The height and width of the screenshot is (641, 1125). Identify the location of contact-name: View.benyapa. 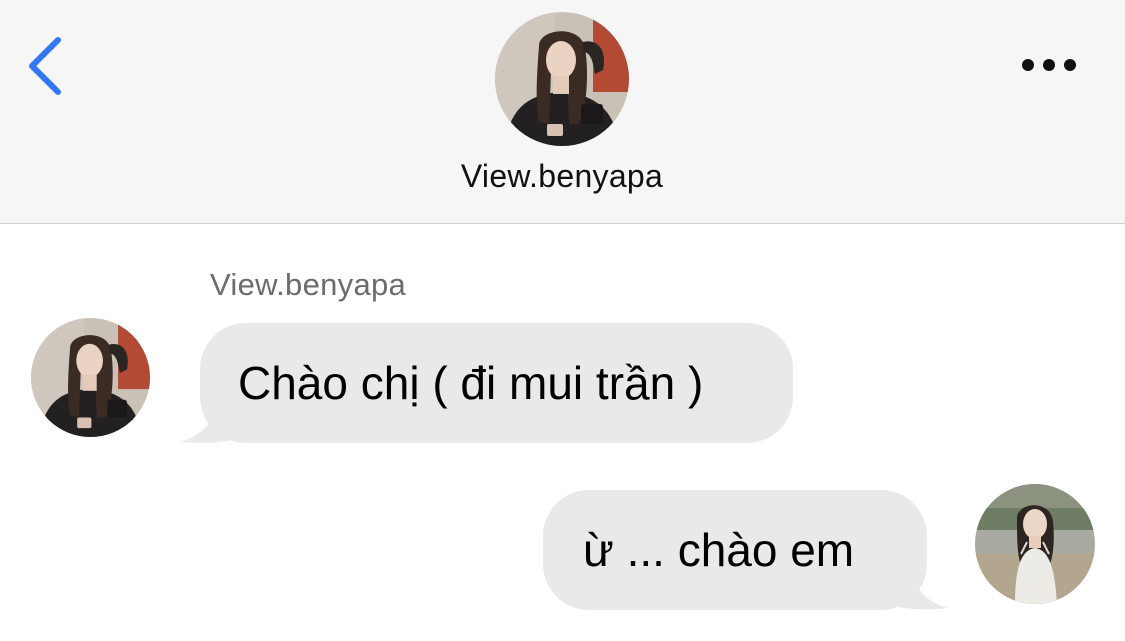
(562, 176).